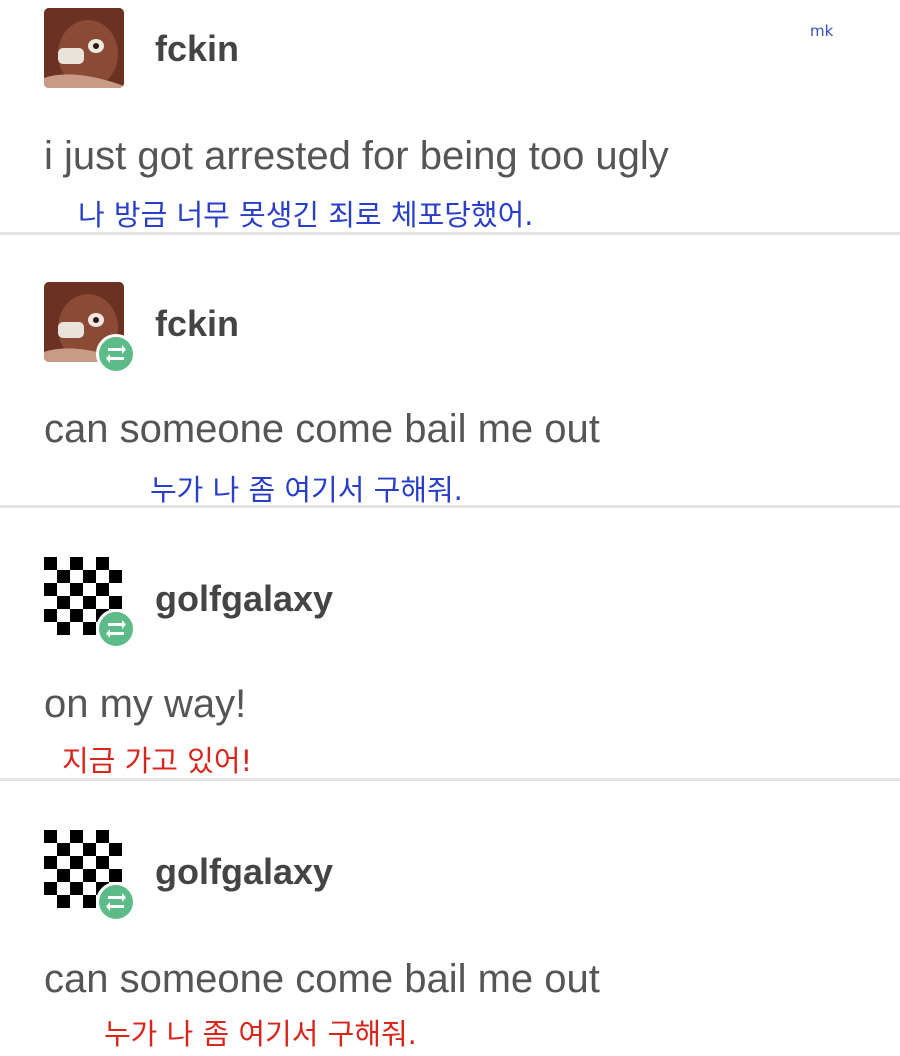 The image size is (900, 1056). I want to click on post-text: on my way!, so click(145, 704).